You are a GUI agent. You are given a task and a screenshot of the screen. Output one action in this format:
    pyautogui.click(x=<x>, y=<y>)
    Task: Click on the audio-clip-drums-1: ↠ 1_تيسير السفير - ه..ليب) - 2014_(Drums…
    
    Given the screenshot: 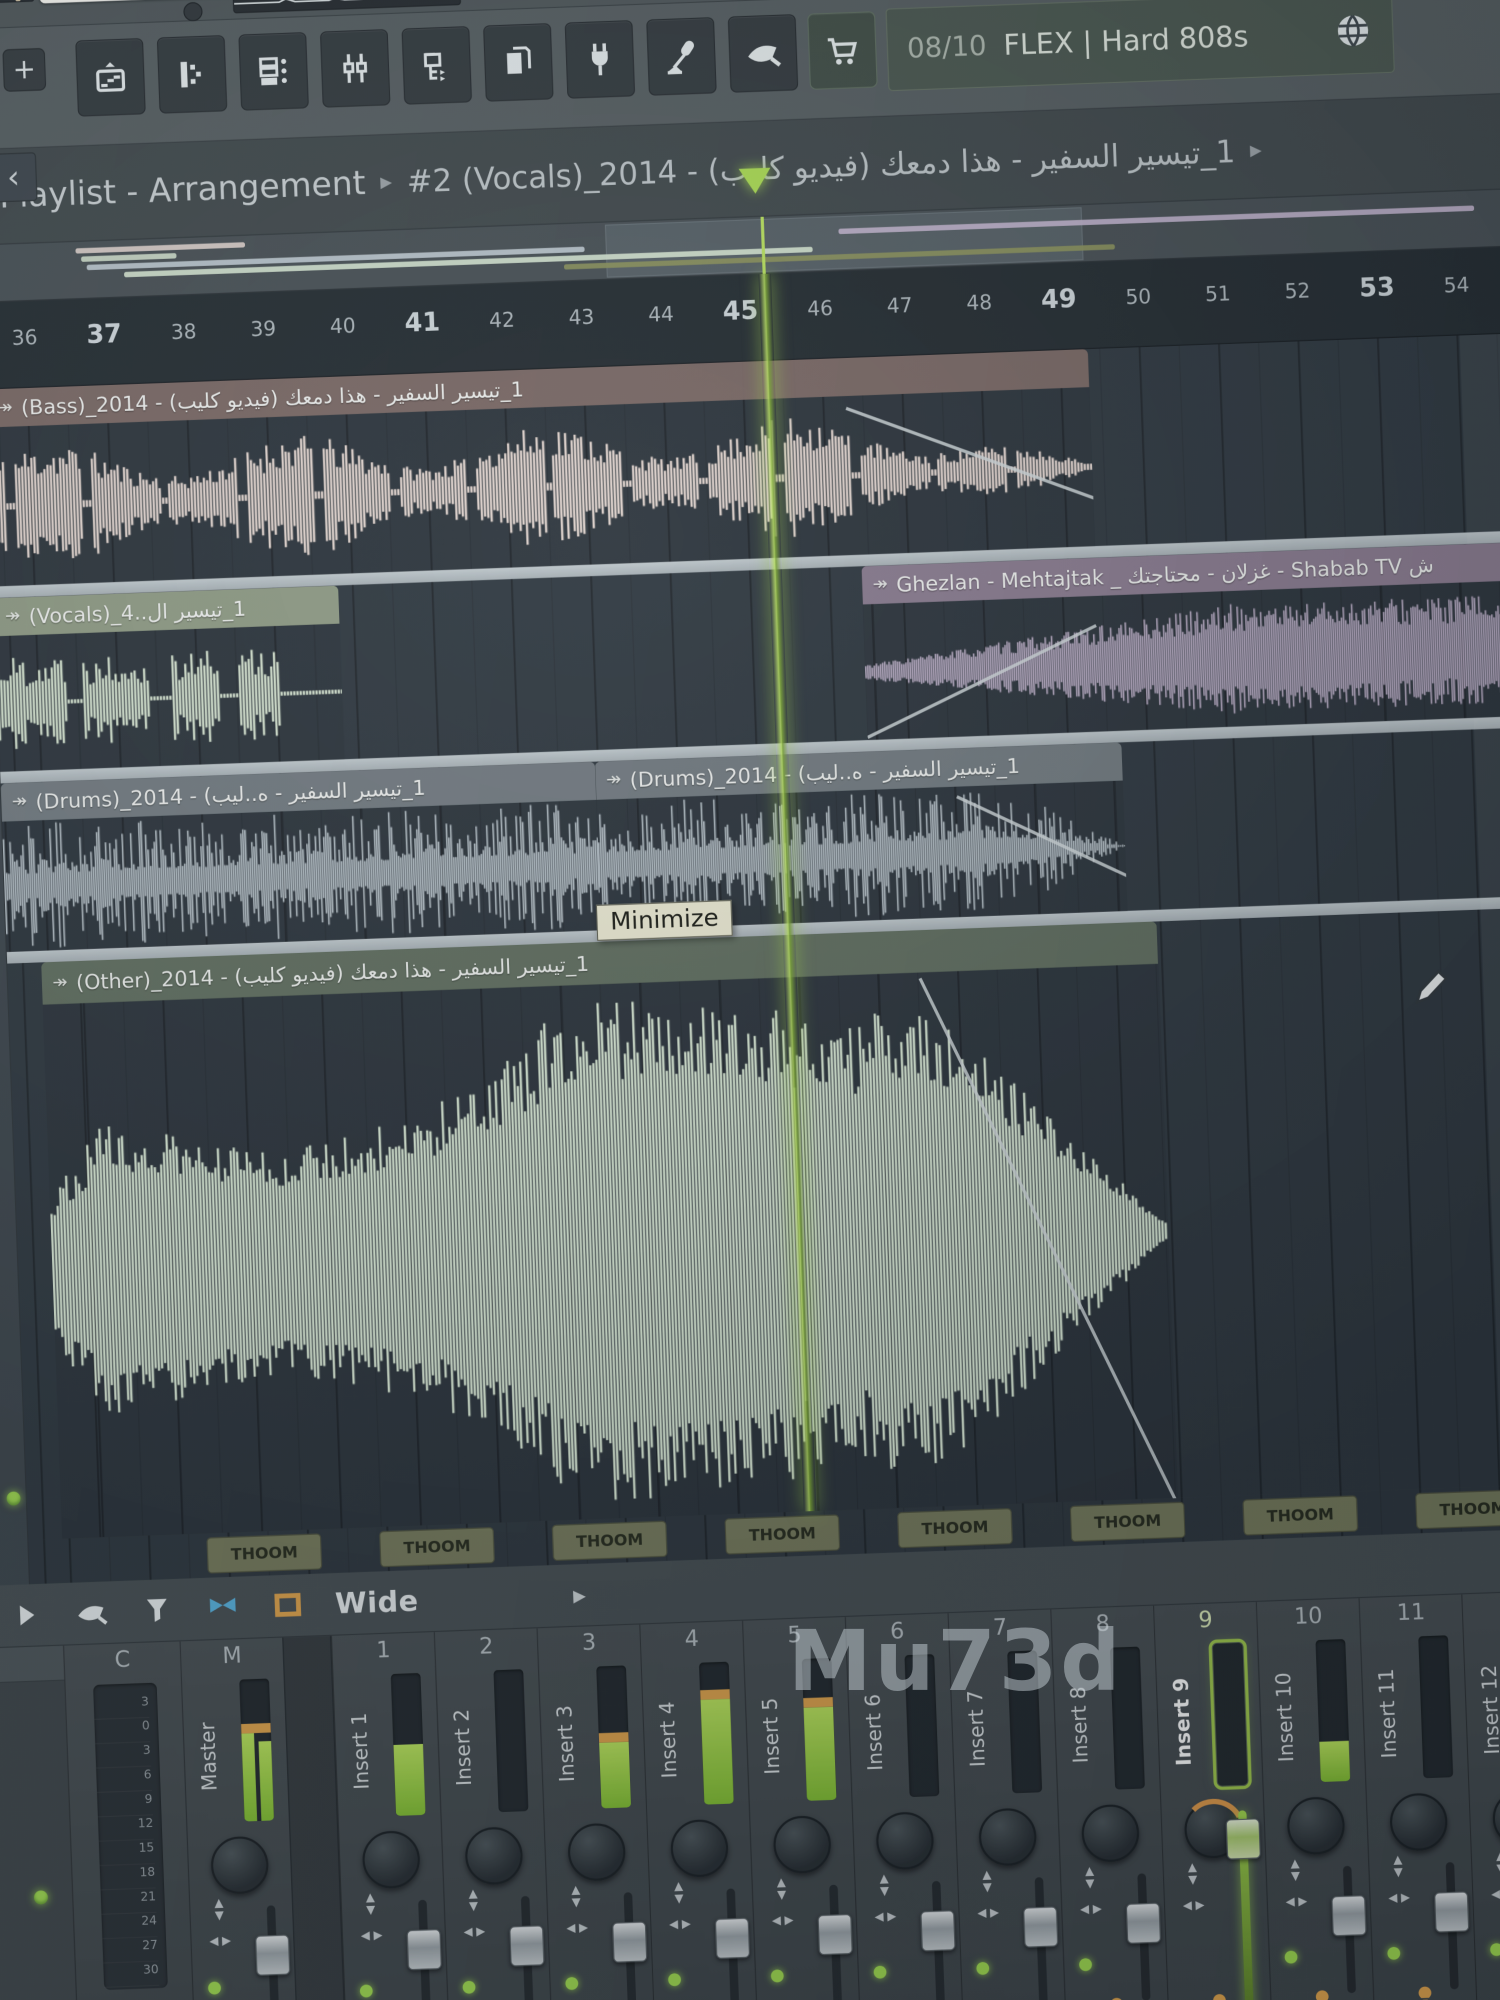 What is the action you would take?
    pyautogui.click(x=301, y=856)
    